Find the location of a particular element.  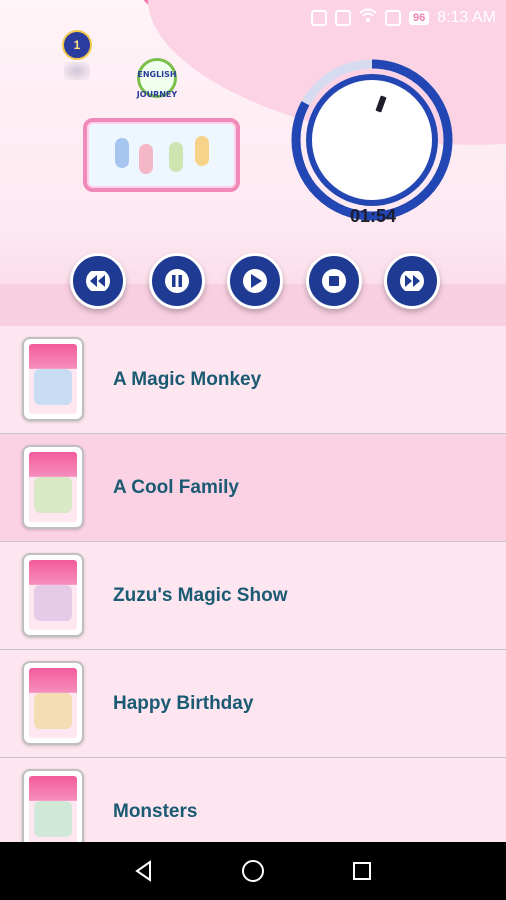

pause-icon is located at coordinates (176, 281).